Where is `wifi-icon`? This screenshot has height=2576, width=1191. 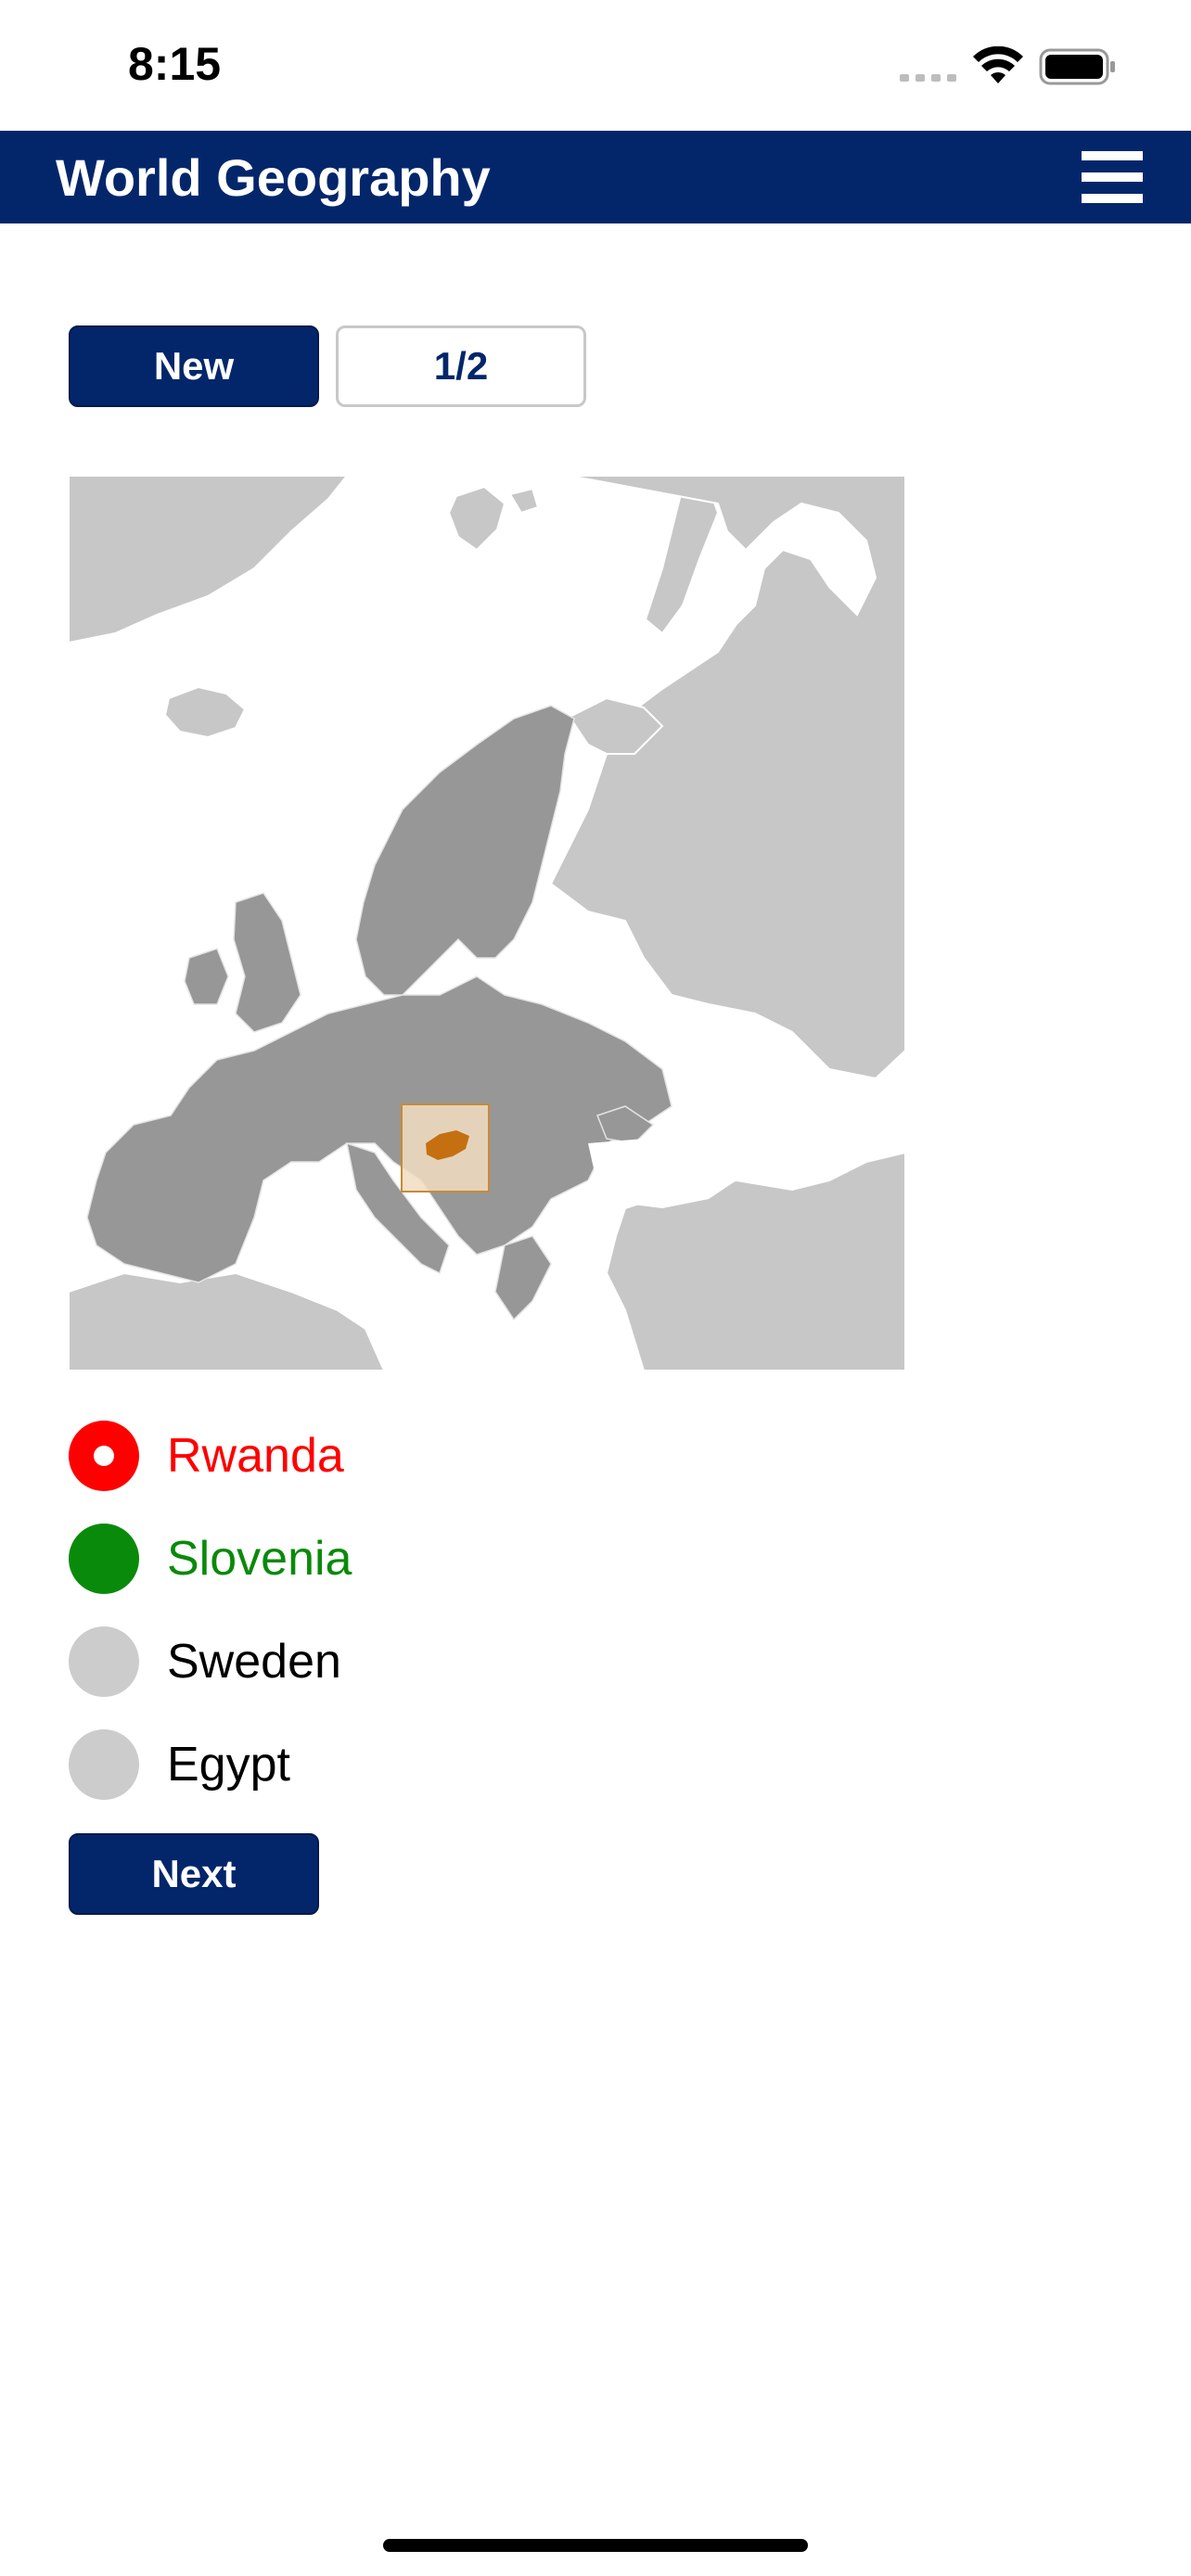
wifi-icon is located at coordinates (998, 64).